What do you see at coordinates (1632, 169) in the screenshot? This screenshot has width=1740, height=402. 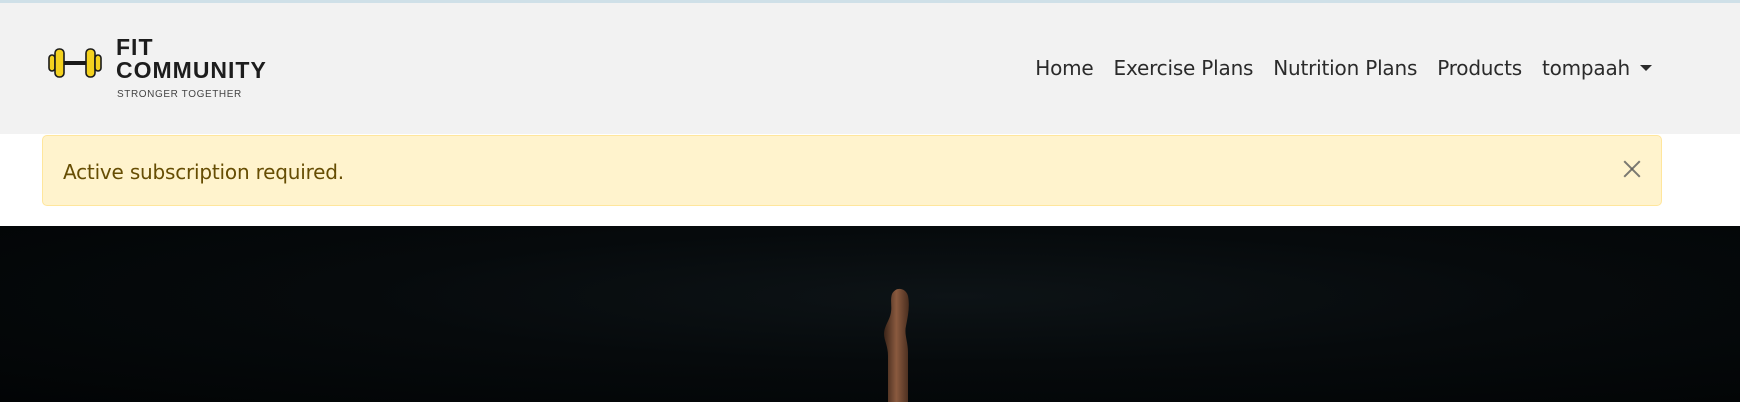 I see `close-icon` at bounding box center [1632, 169].